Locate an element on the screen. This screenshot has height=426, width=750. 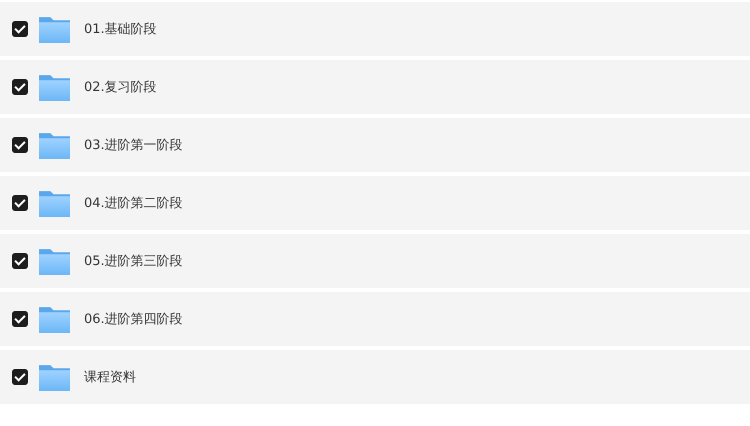
folder-row: 06.进阶第四阶段 is located at coordinates (375, 319).